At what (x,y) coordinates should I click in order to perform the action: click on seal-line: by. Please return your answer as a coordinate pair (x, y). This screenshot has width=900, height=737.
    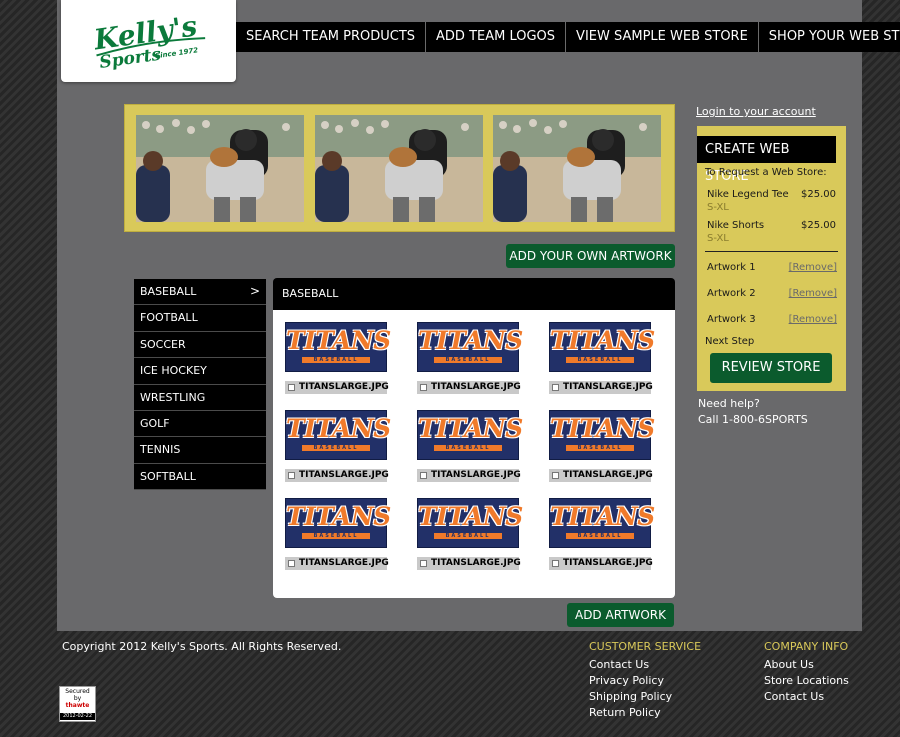
    Looking at the image, I should click on (77, 698).